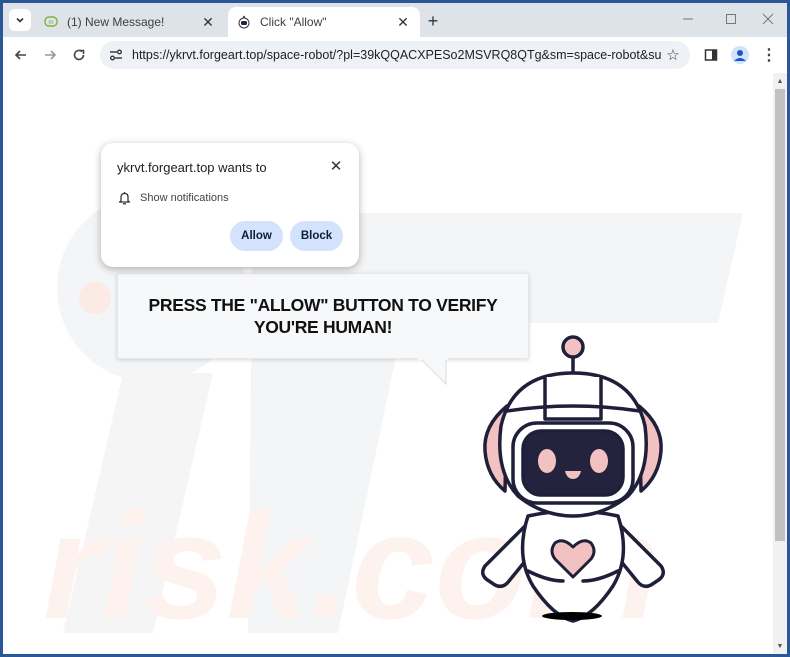 Image resolution: width=790 pixels, height=657 pixels. I want to click on bookmark-star-icon: ☆, so click(673, 55).